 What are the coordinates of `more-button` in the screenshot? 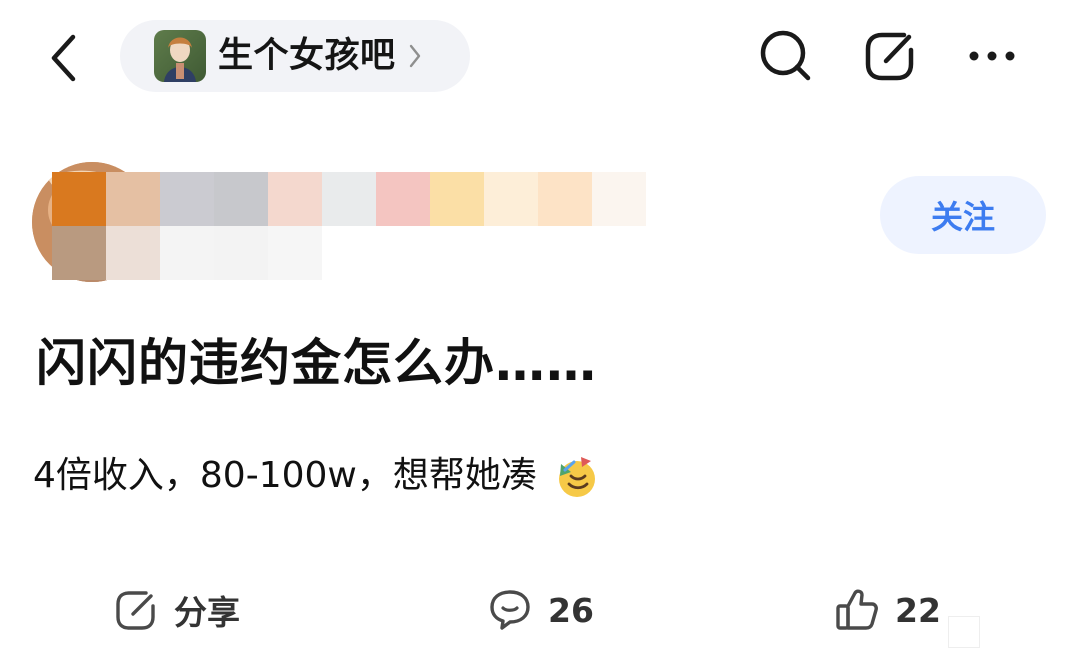 It's located at (992, 56).